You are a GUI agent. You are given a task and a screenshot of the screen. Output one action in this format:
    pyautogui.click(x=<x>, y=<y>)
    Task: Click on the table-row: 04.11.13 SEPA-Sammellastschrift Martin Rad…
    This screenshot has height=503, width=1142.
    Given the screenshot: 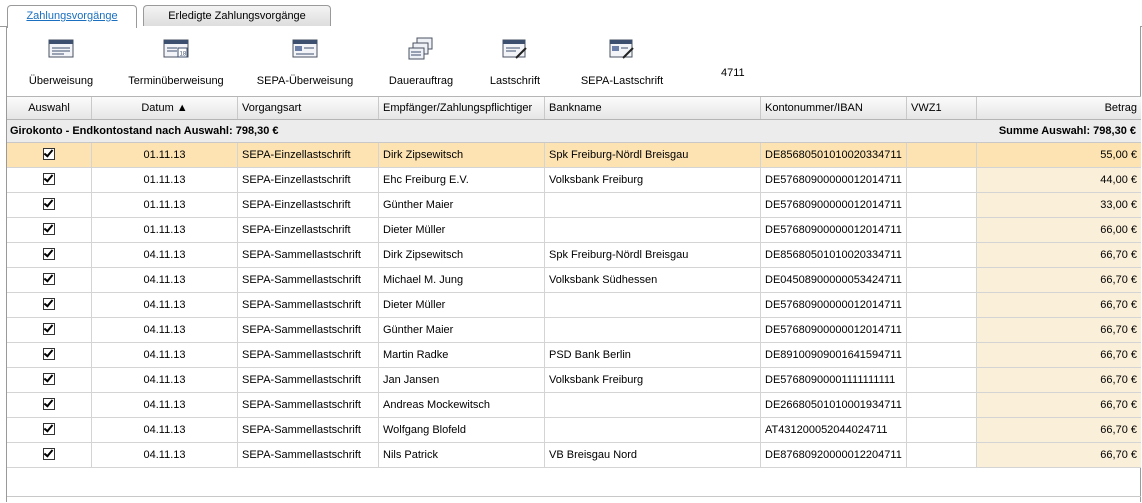 What is the action you would take?
    pyautogui.click(x=574, y=355)
    